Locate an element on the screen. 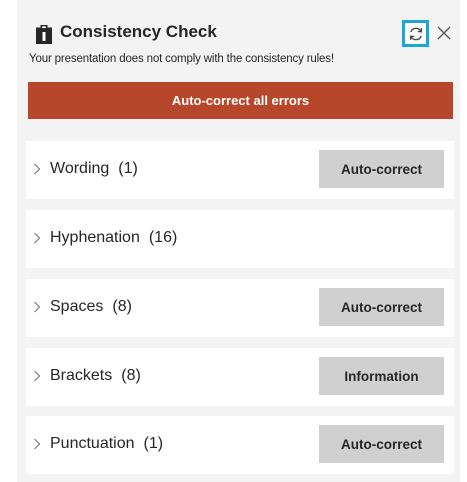  refresh-button is located at coordinates (415, 33).